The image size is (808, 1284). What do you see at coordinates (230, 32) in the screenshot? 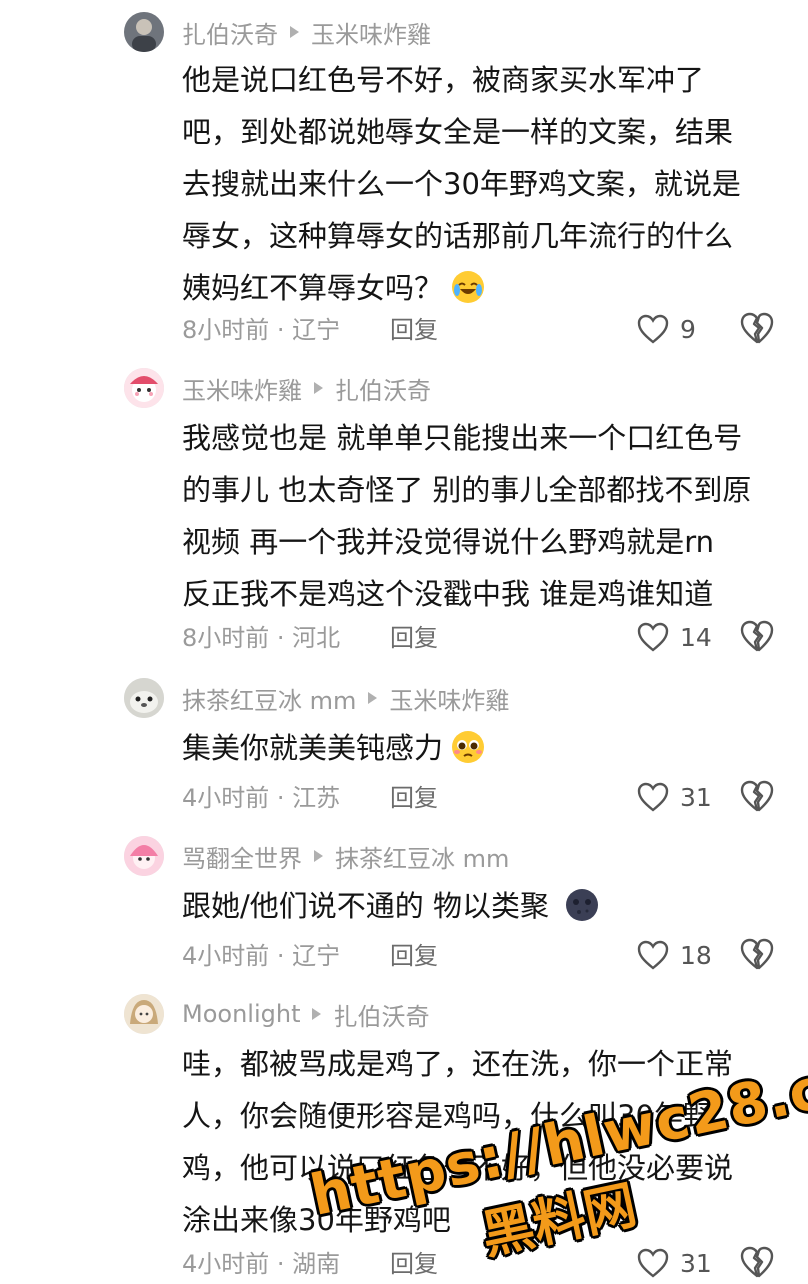
I see `author-name: 扎伯沃奇` at bounding box center [230, 32].